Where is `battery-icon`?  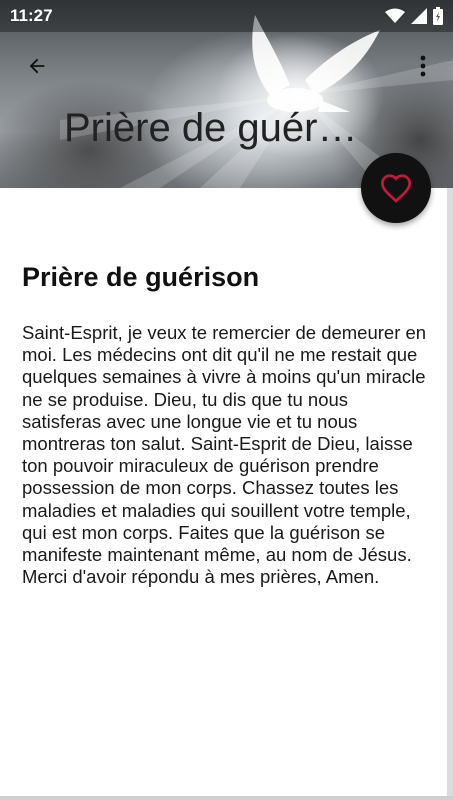 battery-icon is located at coordinates (438, 16).